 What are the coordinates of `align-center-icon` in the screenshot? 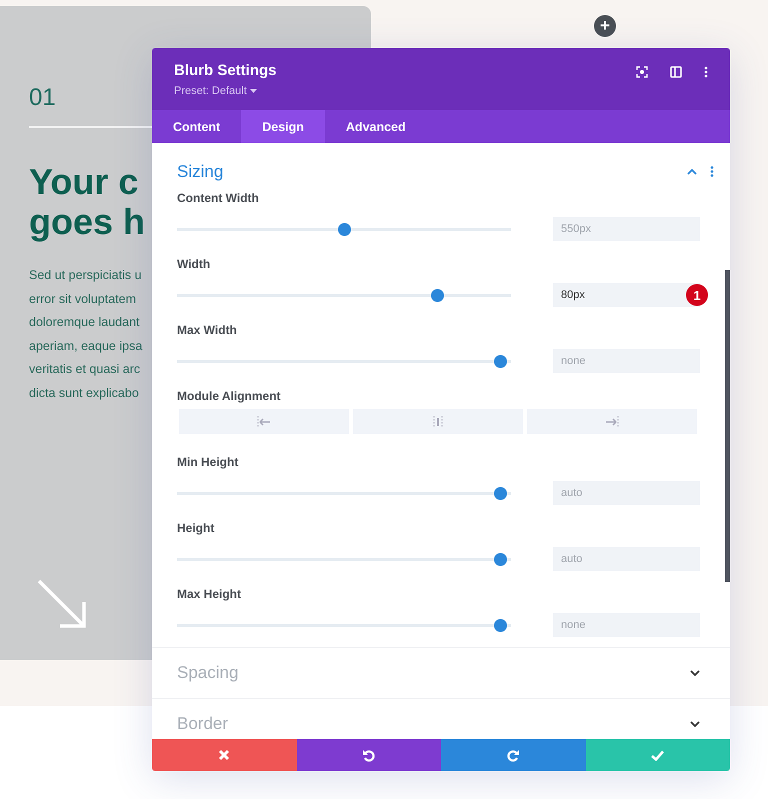 It's located at (438, 422).